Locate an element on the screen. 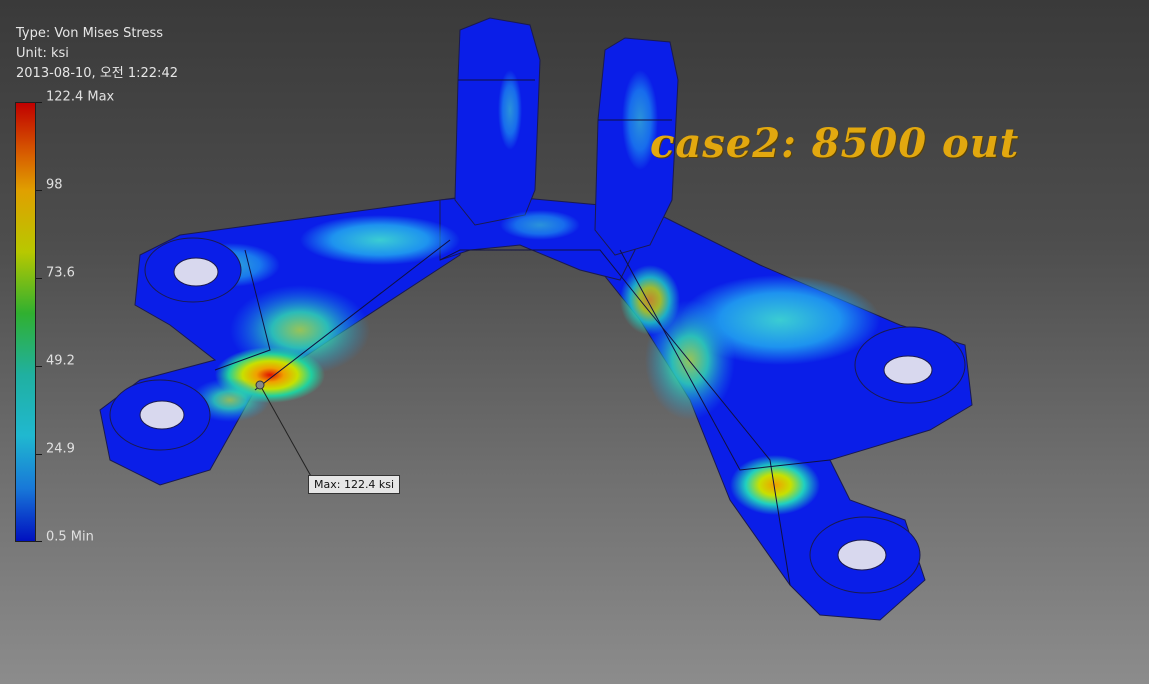 The image size is (1149, 684). case-label-text: case2: 8500 out is located at coordinates (835, 143).